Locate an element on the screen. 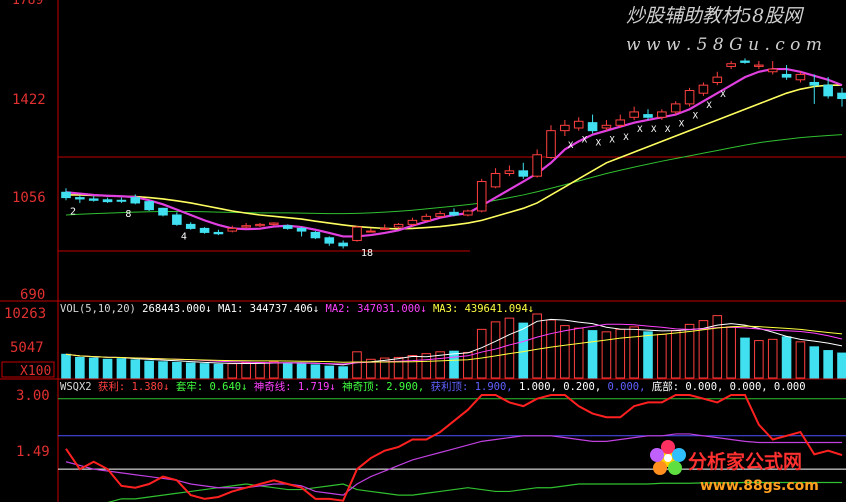 This screenshot has width=846, height=502. watermark-site-title: 分析家公式网 is located at coordinates (745, 461).